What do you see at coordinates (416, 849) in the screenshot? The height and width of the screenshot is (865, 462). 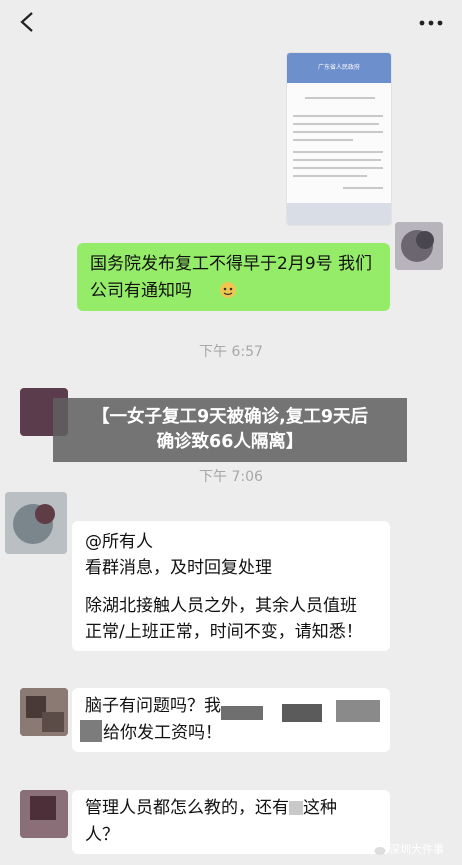 I see `watermark-text: 深圳大件事` at bounding box center [416, 849].